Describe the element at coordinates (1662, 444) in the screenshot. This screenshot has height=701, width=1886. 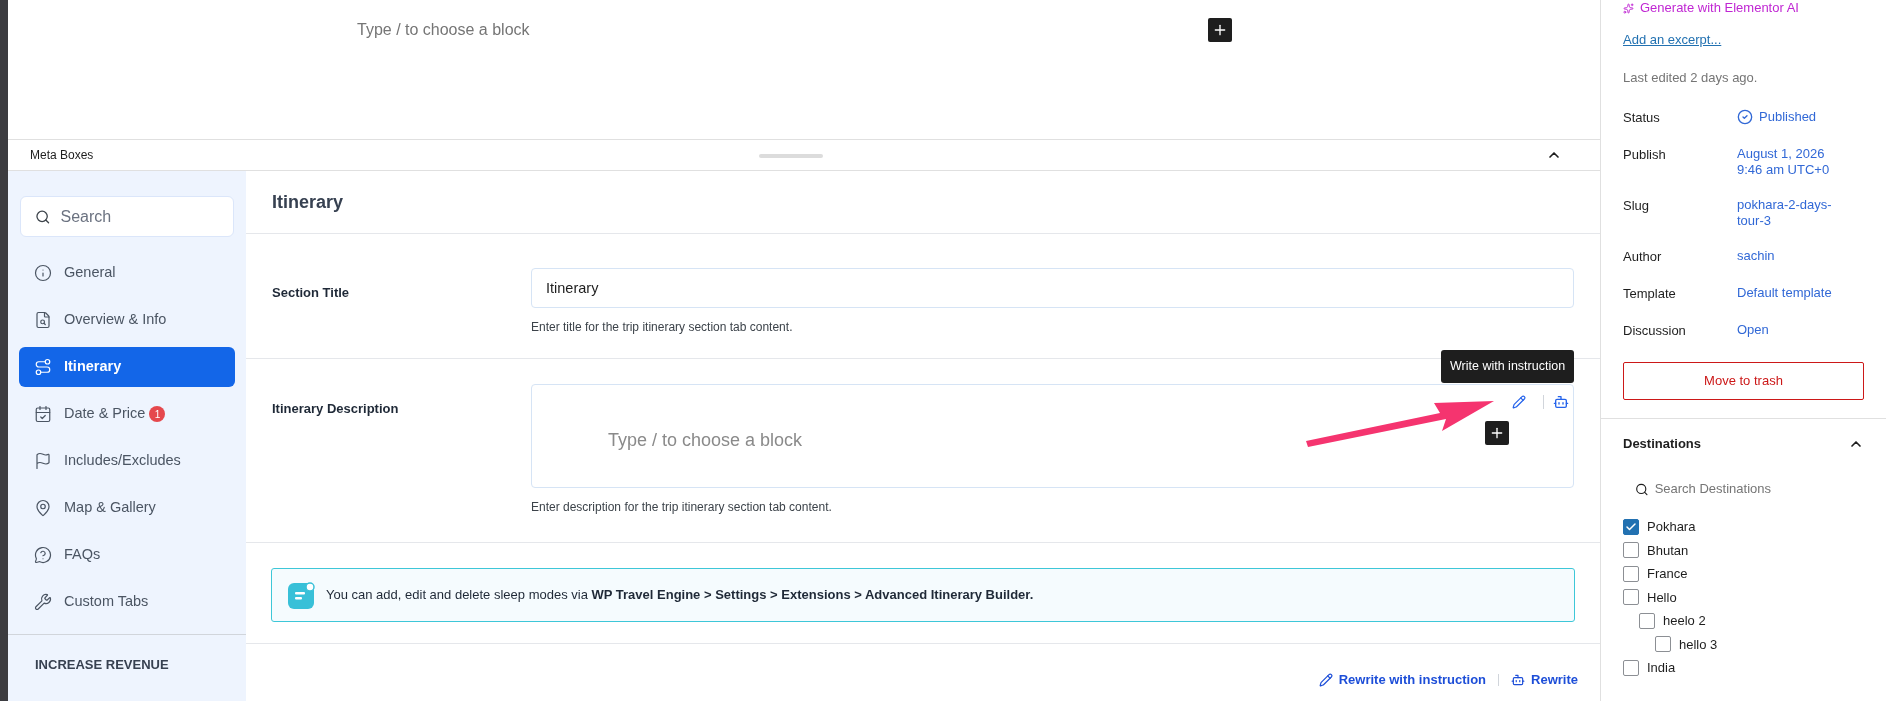
I see `destinations-title: Destinations` at that location.